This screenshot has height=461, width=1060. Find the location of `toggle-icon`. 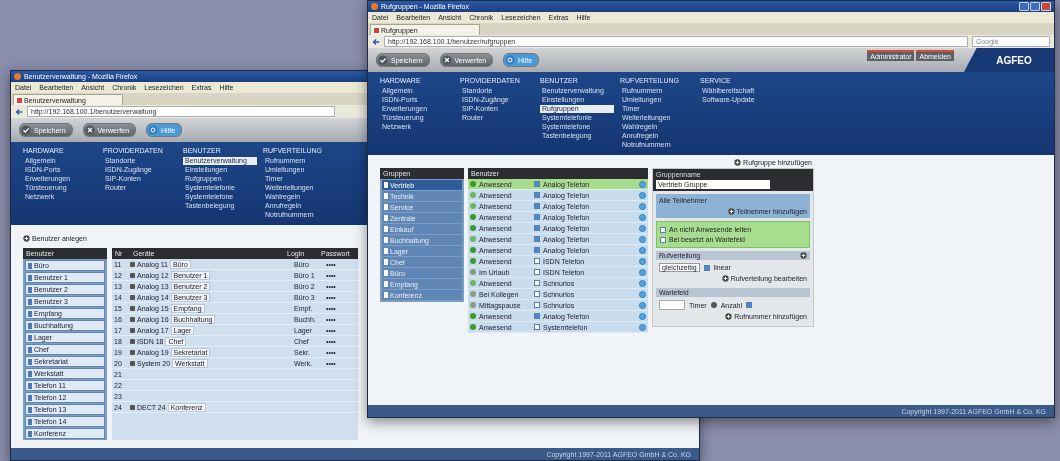

toggle-icon is located at coordinates (713, 305).